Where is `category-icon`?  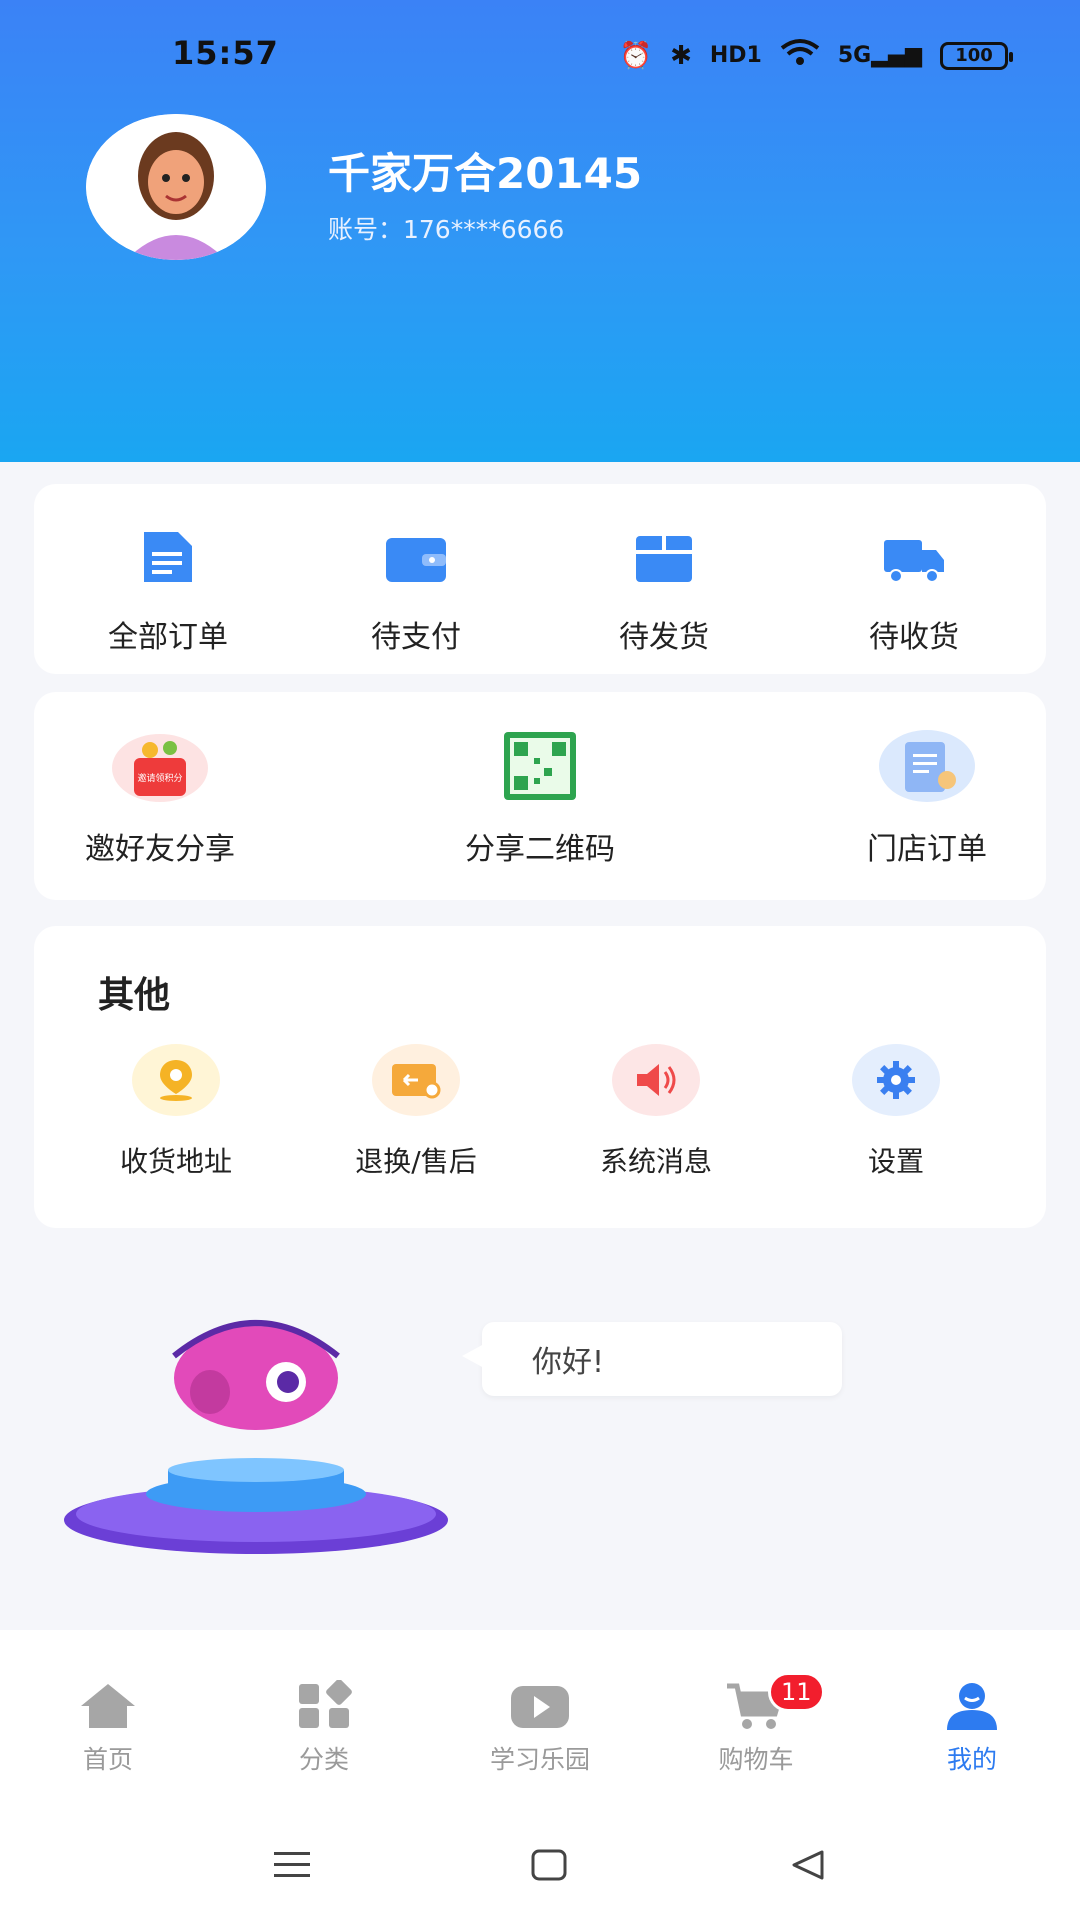 category-icon is located at coordinates (324, 1705).